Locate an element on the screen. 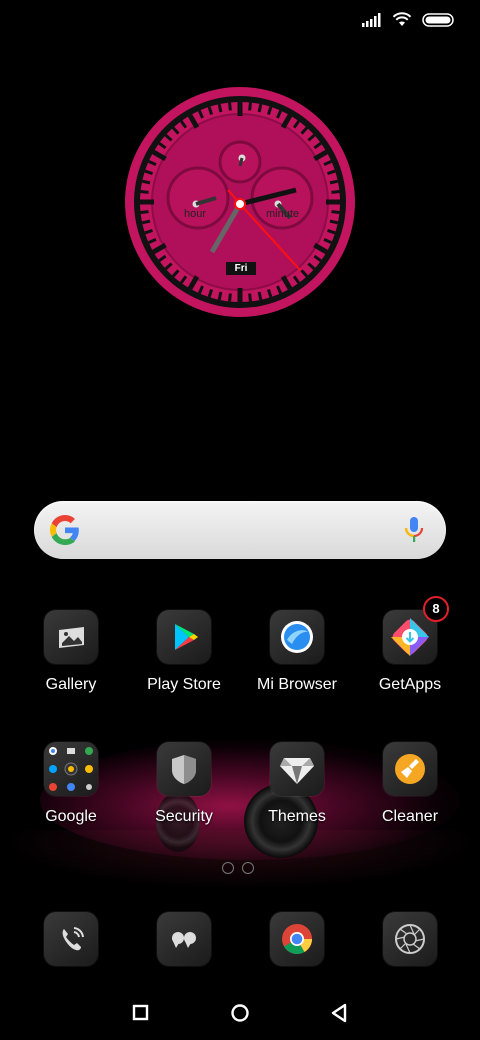  play-store-icon is located at coordinates (184, 637).